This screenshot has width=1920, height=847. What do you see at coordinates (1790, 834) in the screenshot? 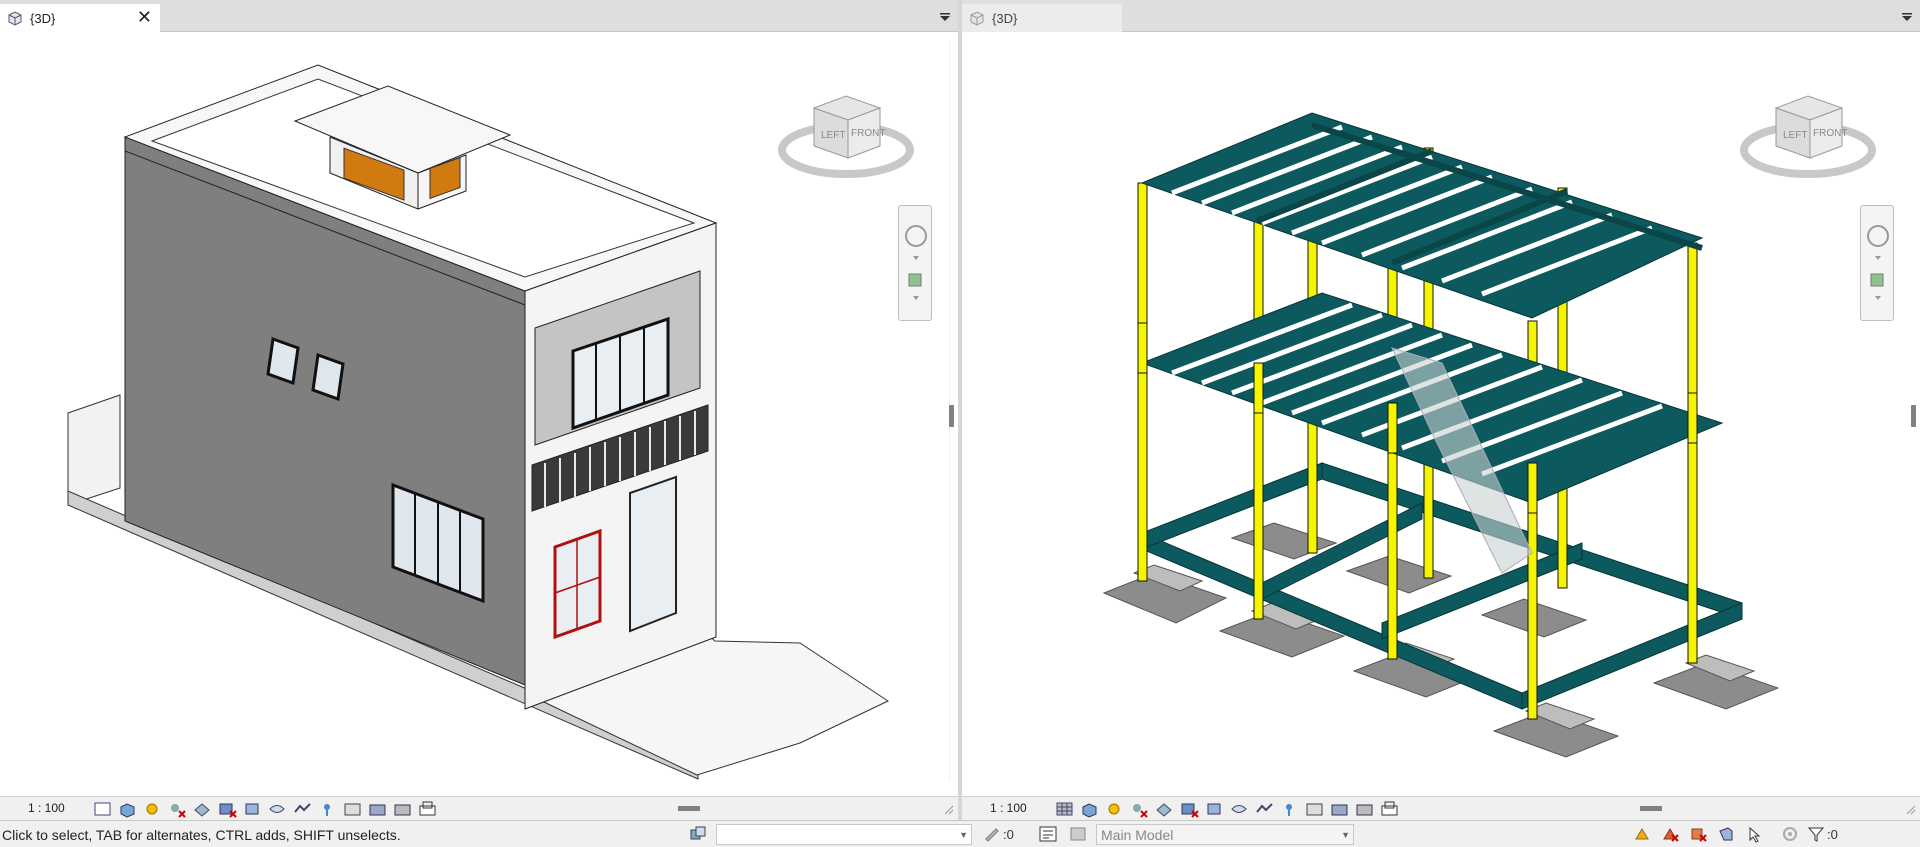
I see `background-processes-icon` at bounding box center [1790, 834].